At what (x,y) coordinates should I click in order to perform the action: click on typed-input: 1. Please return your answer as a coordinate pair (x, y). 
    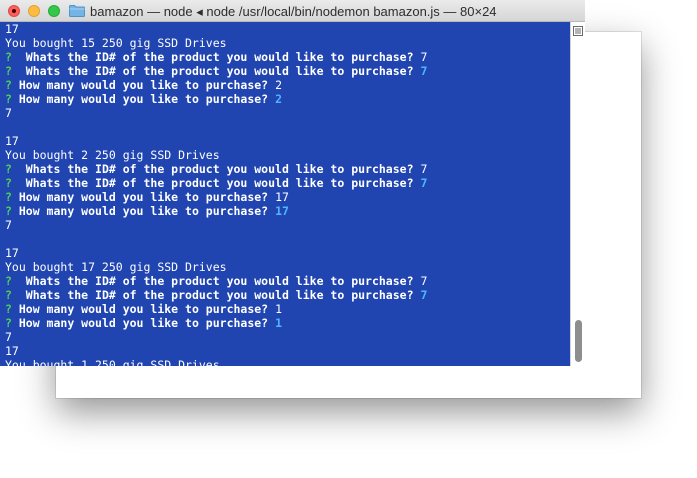
    Looking at the image, I should click on (278, 309).